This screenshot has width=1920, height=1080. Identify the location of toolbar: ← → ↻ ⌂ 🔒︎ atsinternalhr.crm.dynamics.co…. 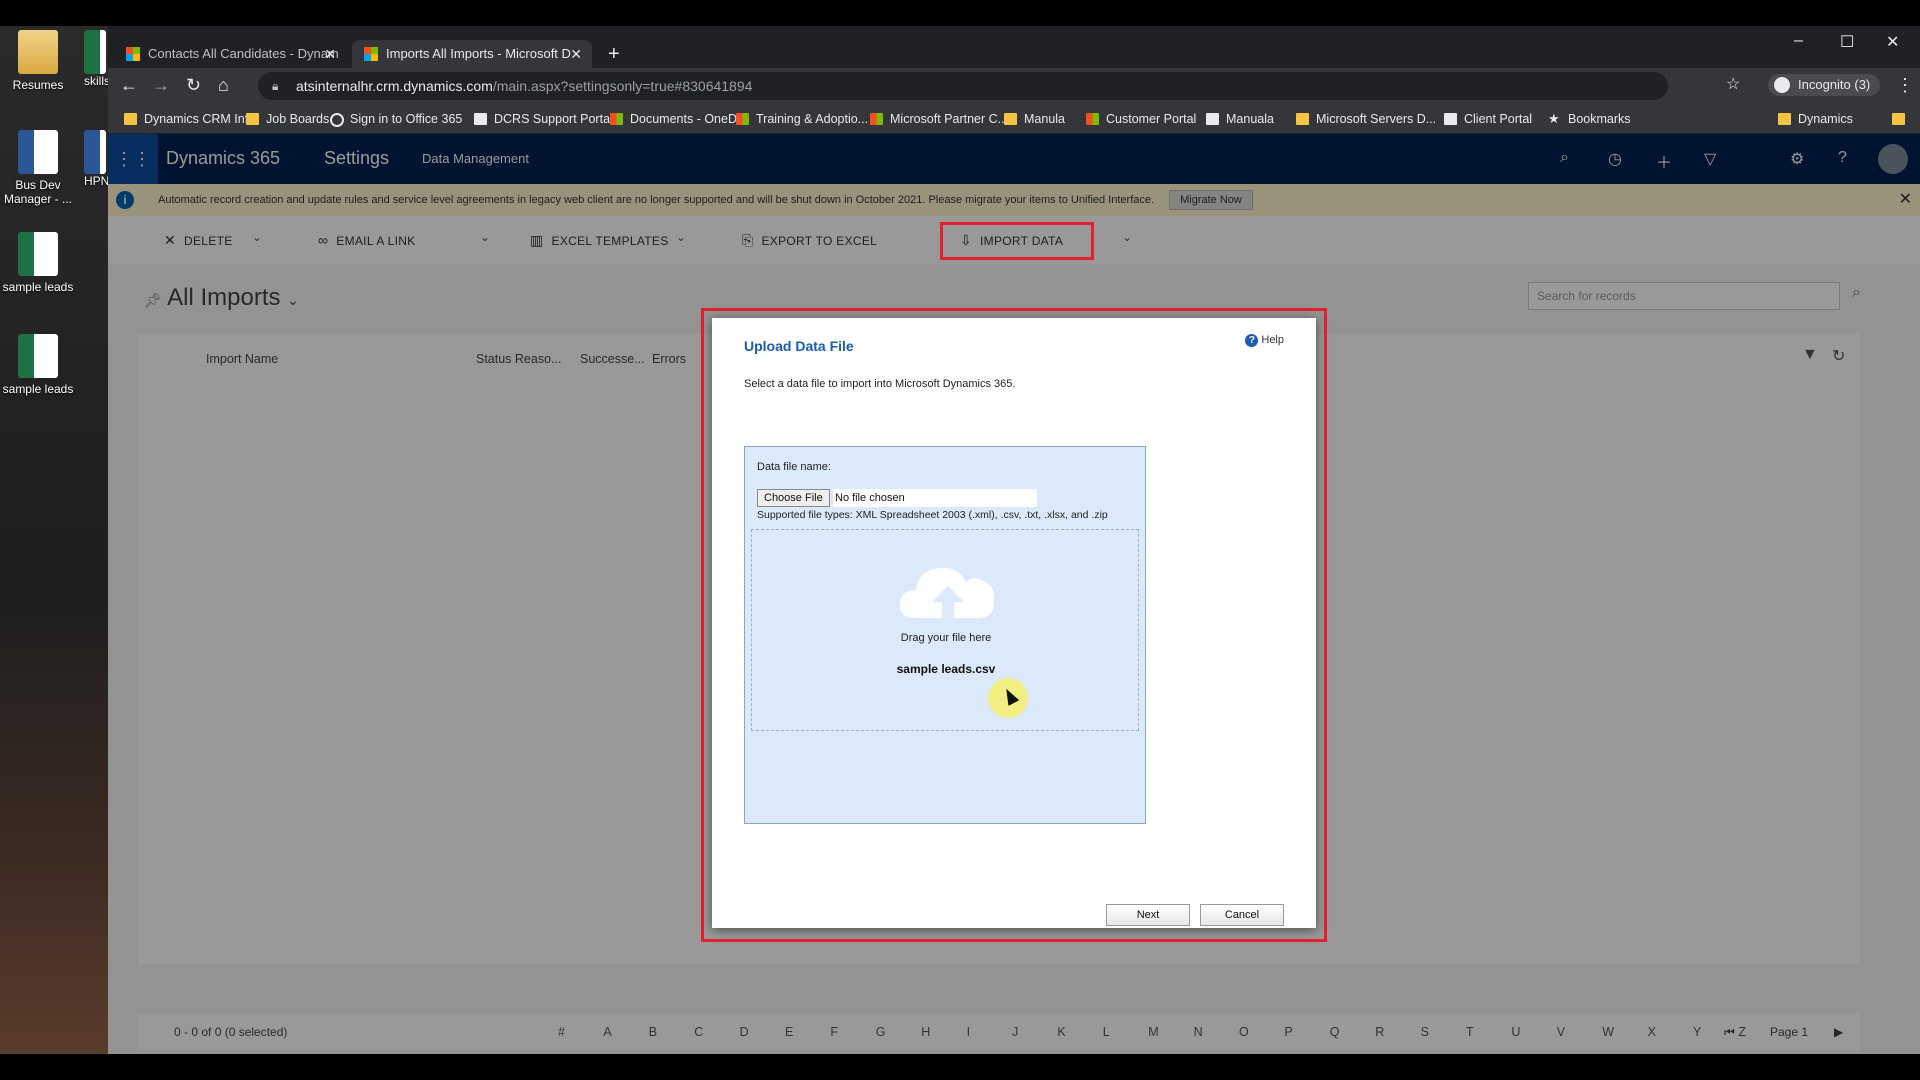
(1014, 86).